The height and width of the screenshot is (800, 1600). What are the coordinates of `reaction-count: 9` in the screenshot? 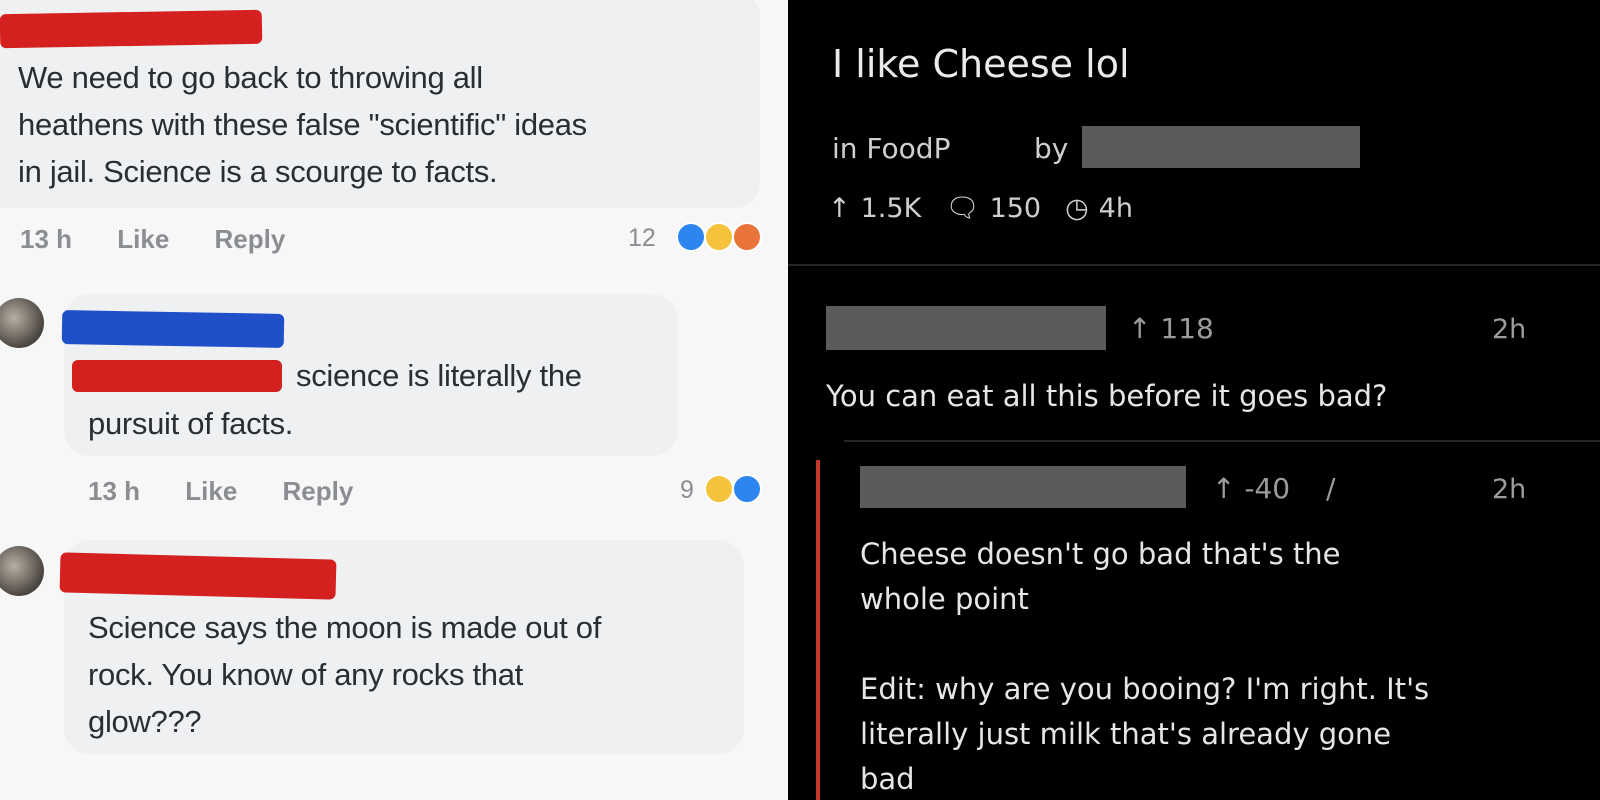 It's located at (687, 490).